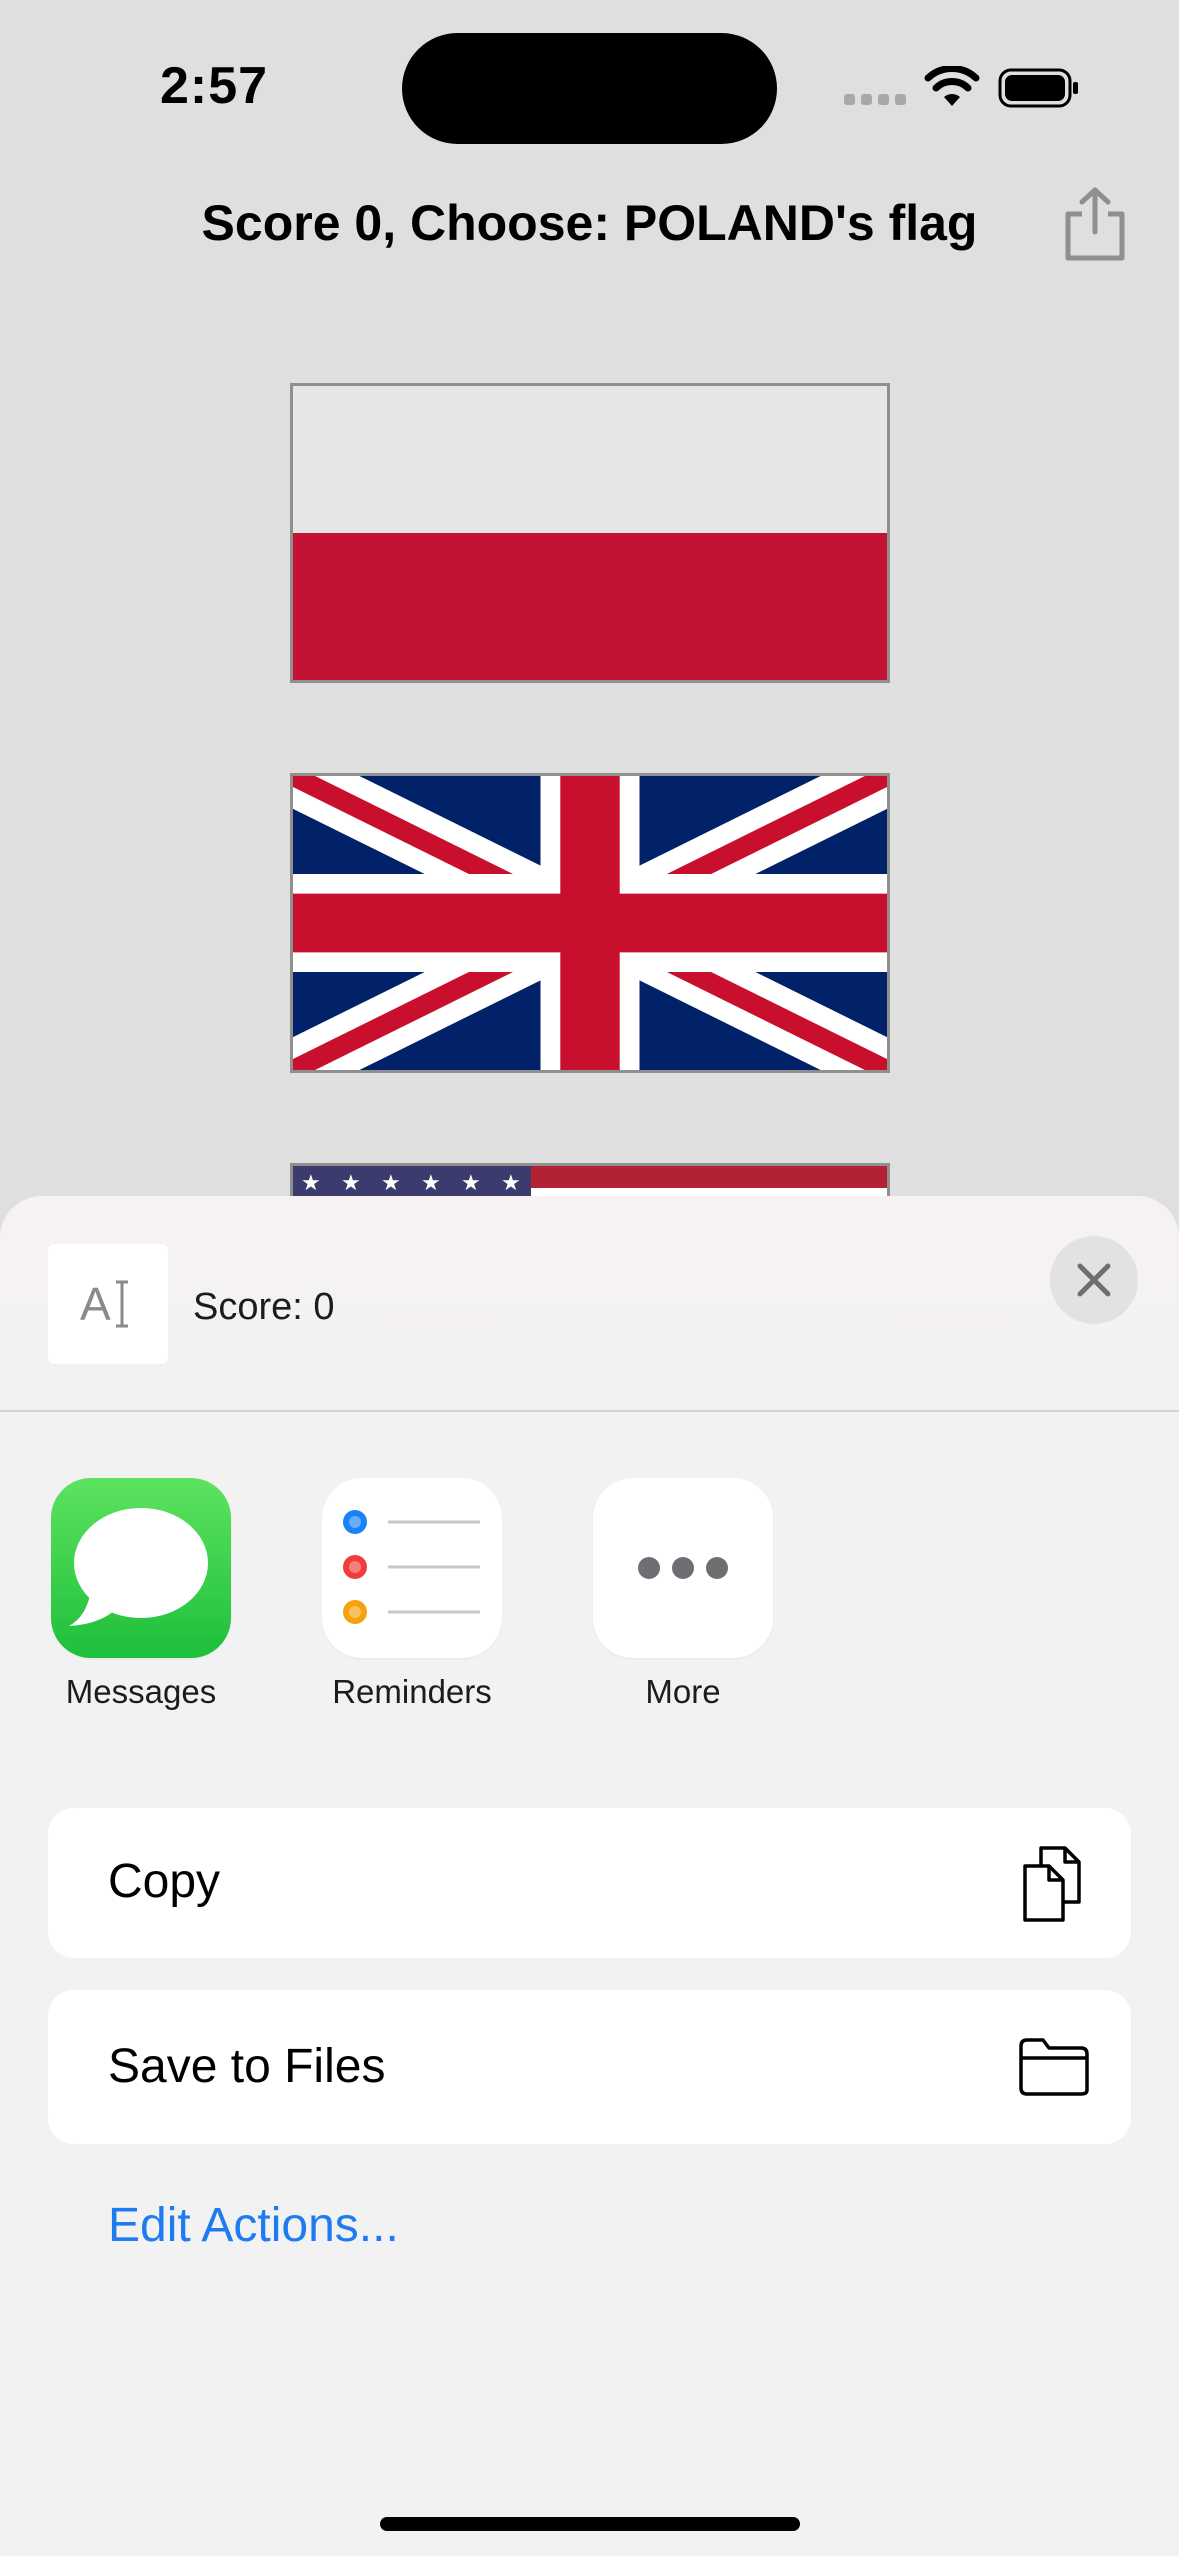  I want to click on cellular-signal-icon, so click(875, 100).